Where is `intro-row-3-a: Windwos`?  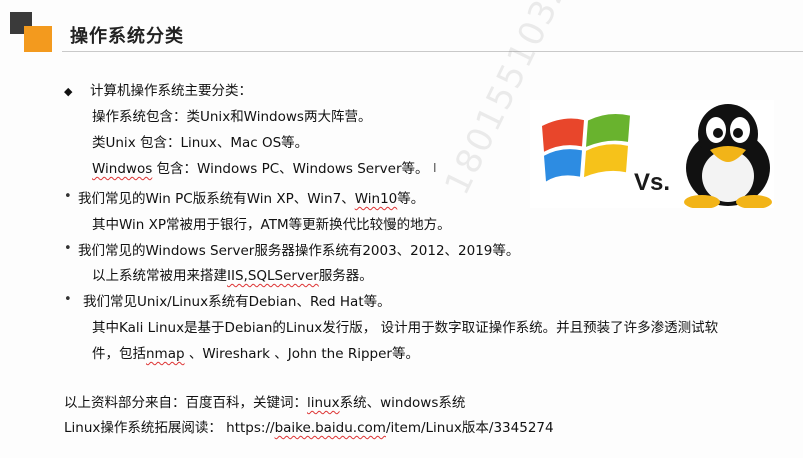 intro-row-3-a: Windwos is located at coordinates (122, 169).